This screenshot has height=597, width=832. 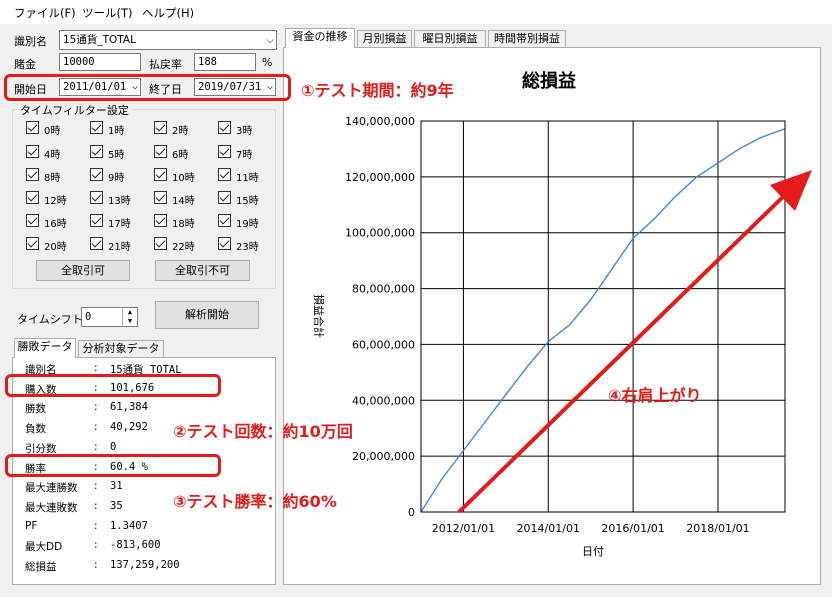 What do you see at coordinates (35, 429) in the screenshot?
I see `stat-label: 負数` at bounding box center [35, 429].